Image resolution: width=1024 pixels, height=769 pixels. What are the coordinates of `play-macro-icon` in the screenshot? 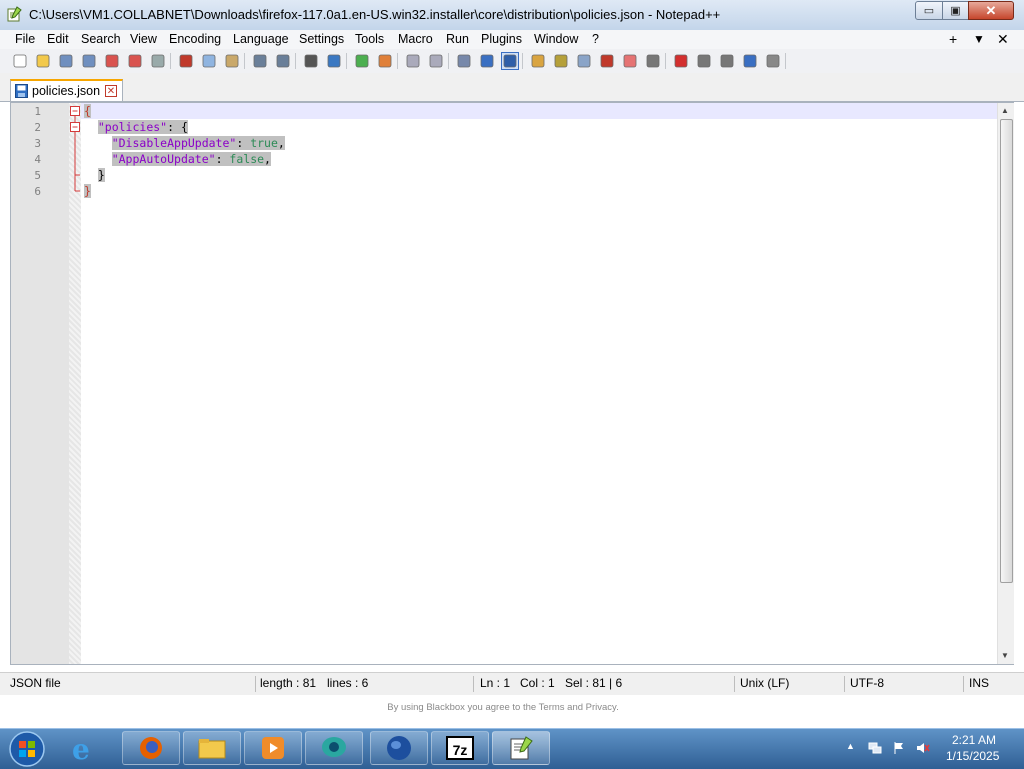 It's located at (727, 61).